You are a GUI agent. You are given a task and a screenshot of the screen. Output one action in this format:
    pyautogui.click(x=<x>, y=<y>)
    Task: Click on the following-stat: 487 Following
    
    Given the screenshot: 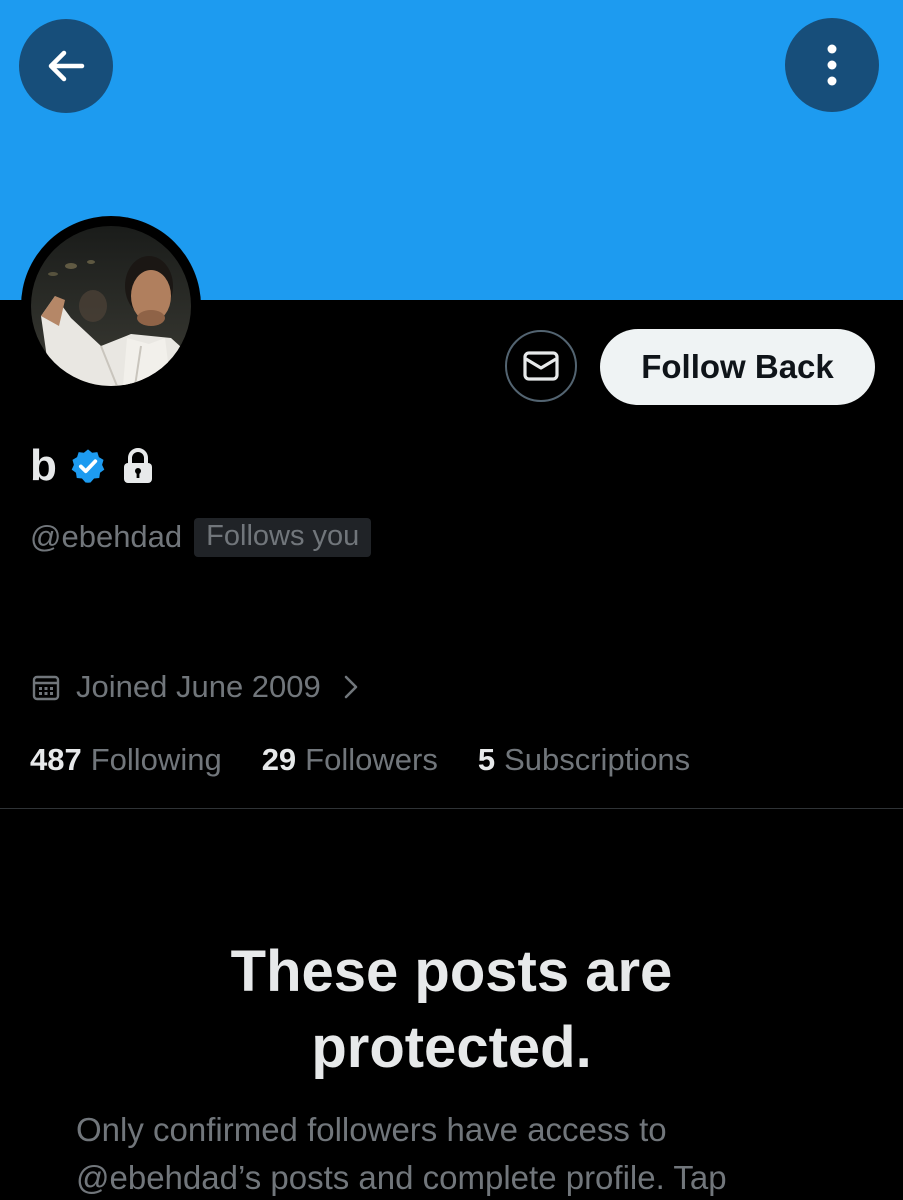 What is the action you would take?
    pyautogui.click(x=126, y=760)
    